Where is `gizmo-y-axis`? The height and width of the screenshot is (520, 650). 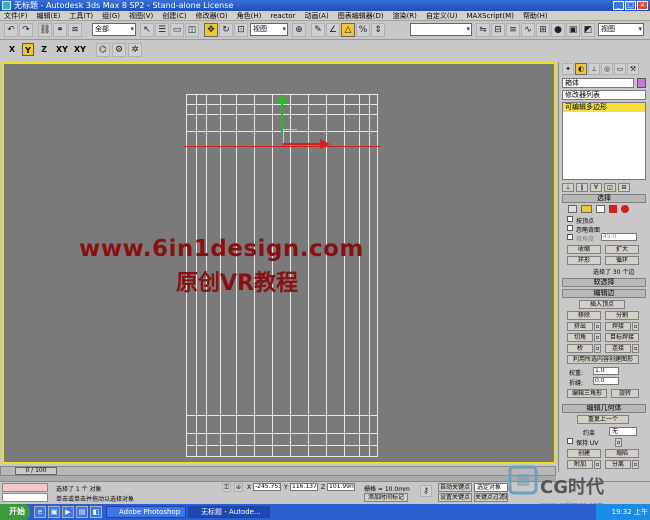
gizmo-y-axis is located at coordinates (282, 116).